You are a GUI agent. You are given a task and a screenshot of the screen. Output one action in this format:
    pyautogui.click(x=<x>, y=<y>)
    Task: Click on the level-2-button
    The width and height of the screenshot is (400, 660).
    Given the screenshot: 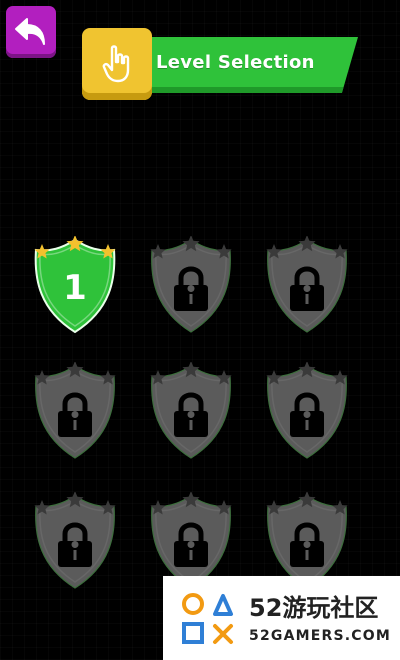 What is the action you would take?
    pyautogui.click(x=191, y=286)
    